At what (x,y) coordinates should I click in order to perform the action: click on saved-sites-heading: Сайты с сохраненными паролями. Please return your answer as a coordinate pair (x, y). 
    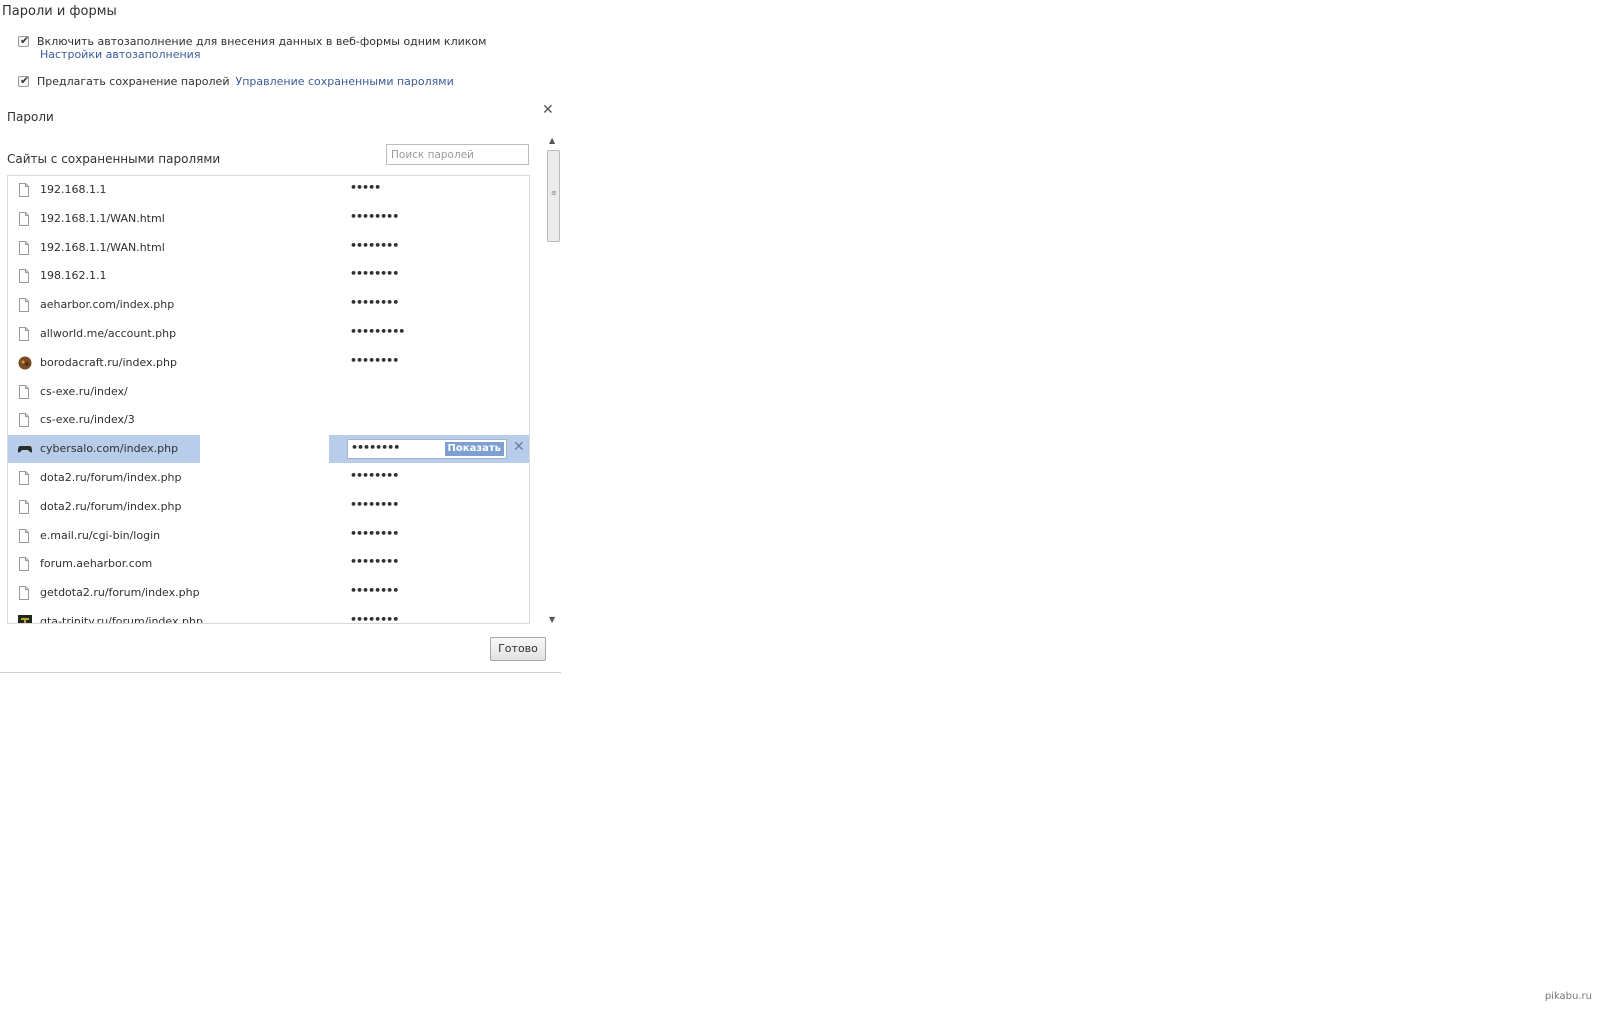
    Looking at the image, I should click on (114, 159).